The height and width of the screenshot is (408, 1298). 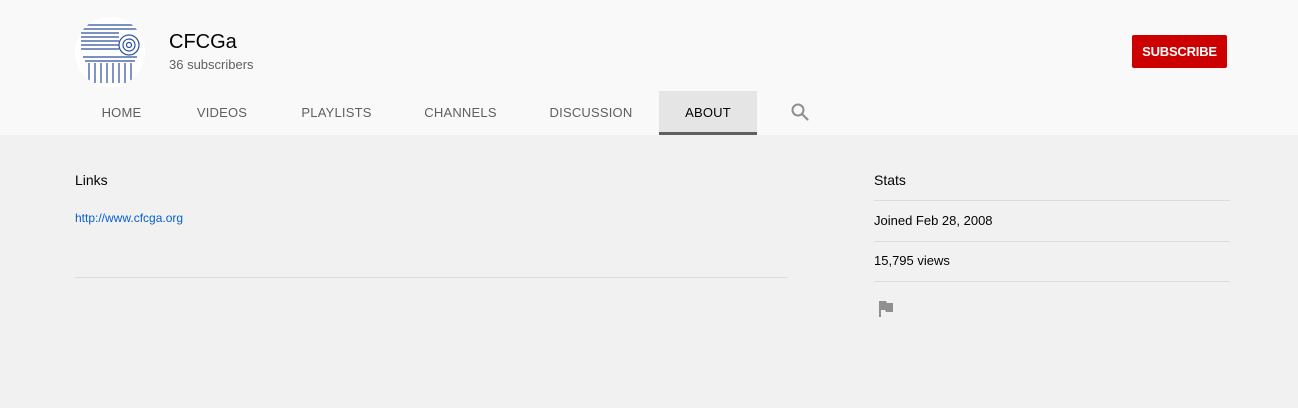 What do you see at coordinates (800, 112) in the screenshot?
I see `search-icon` at bounding box center [800, 112].